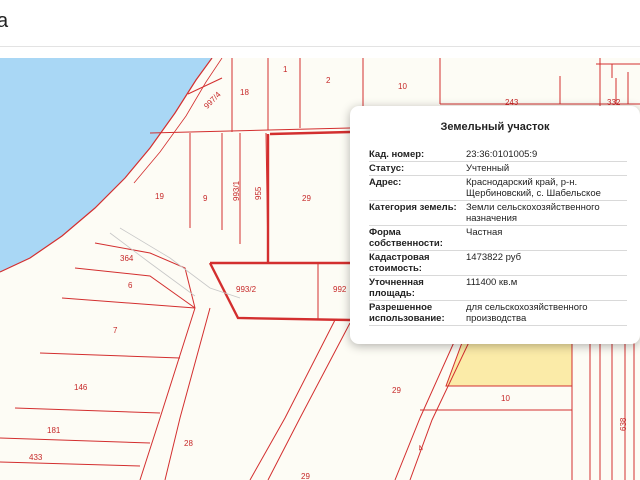 The height and width of the screenshot is (480, 640). I want to click on detail-value: Учтенный, so click(488, 168).